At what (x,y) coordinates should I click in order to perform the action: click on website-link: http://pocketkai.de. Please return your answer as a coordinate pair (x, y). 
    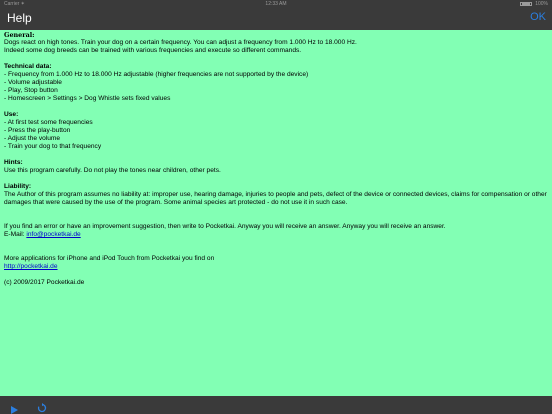
    Looking at the image, I should click on (31, 266).